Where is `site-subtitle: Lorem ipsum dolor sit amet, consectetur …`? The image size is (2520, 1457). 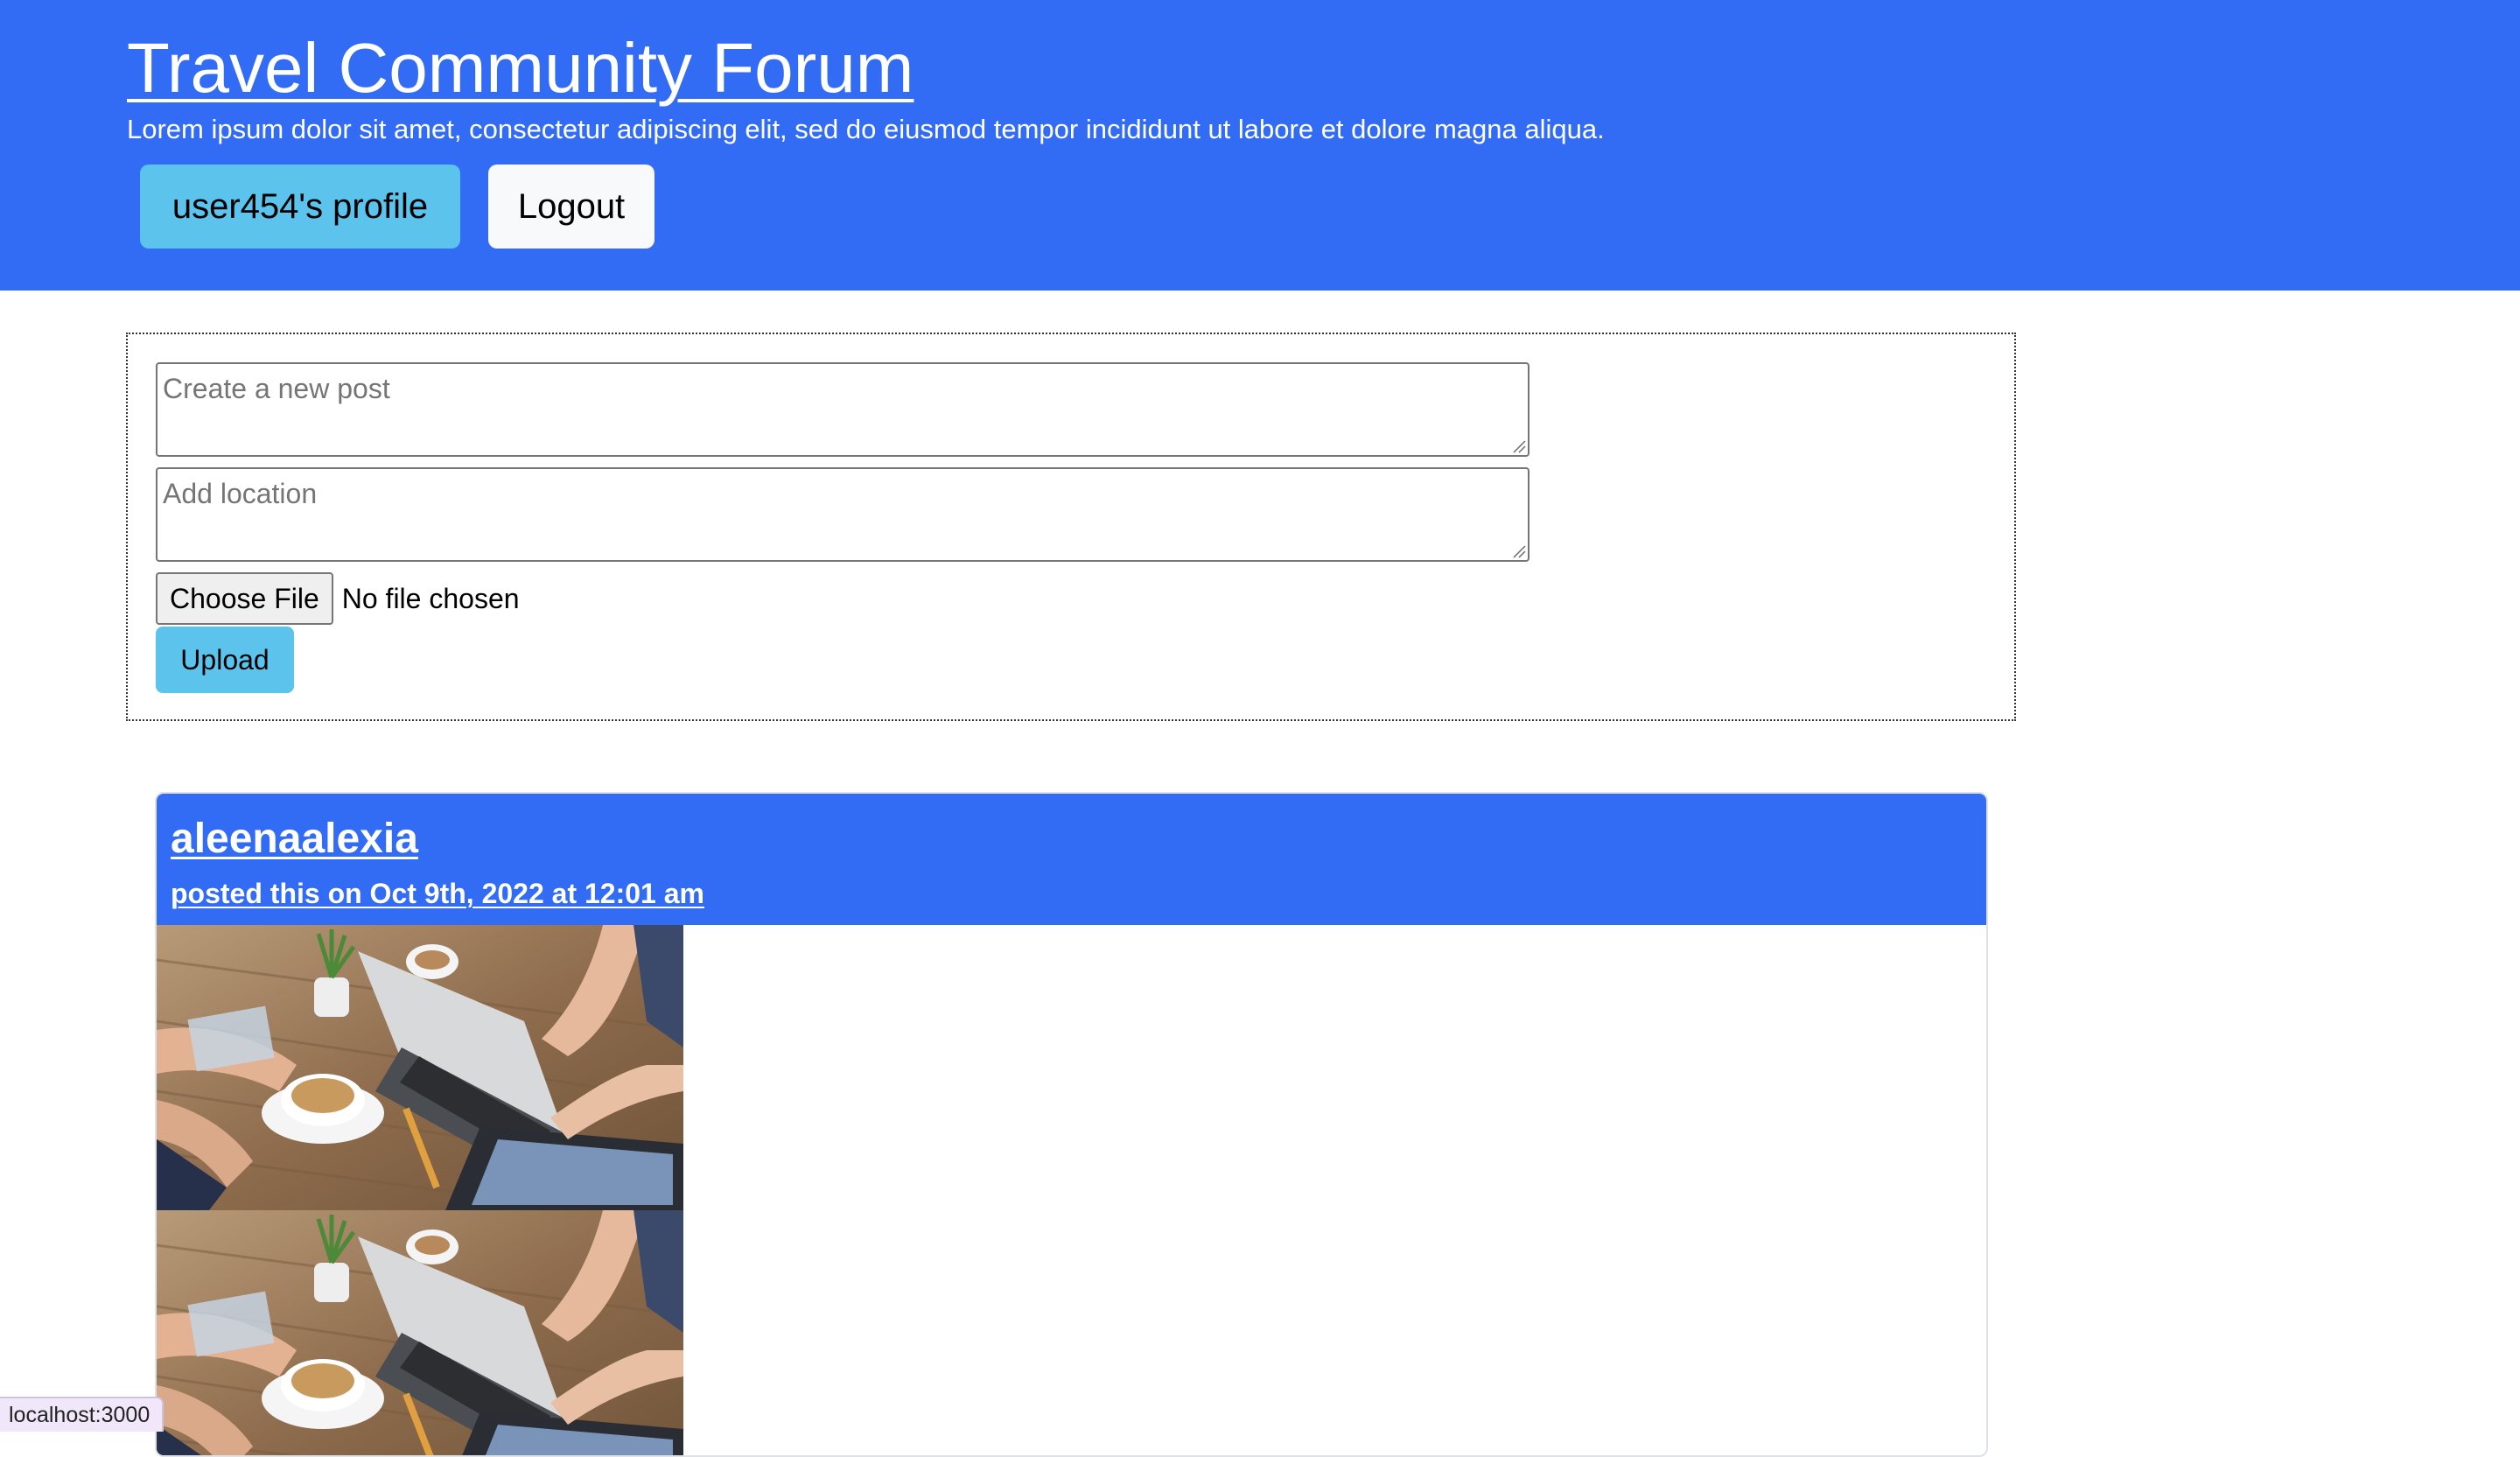 site-subtitle: Lorem ipsum dolor sit amet, consectetur … is located at coordinates (866, 129).